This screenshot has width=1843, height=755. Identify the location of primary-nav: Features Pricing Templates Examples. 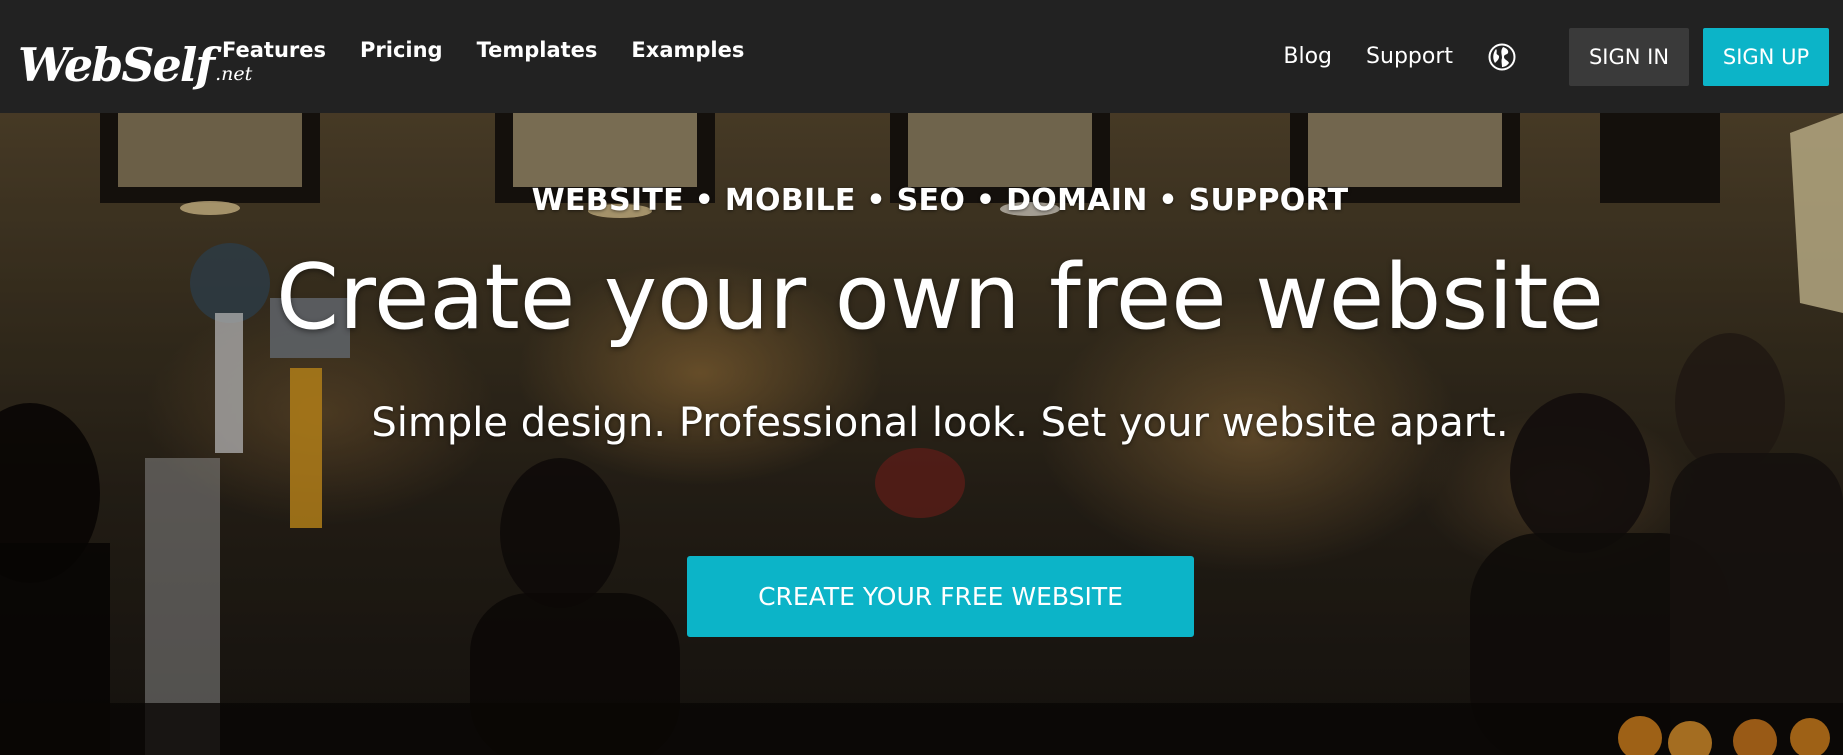
(483, 56).